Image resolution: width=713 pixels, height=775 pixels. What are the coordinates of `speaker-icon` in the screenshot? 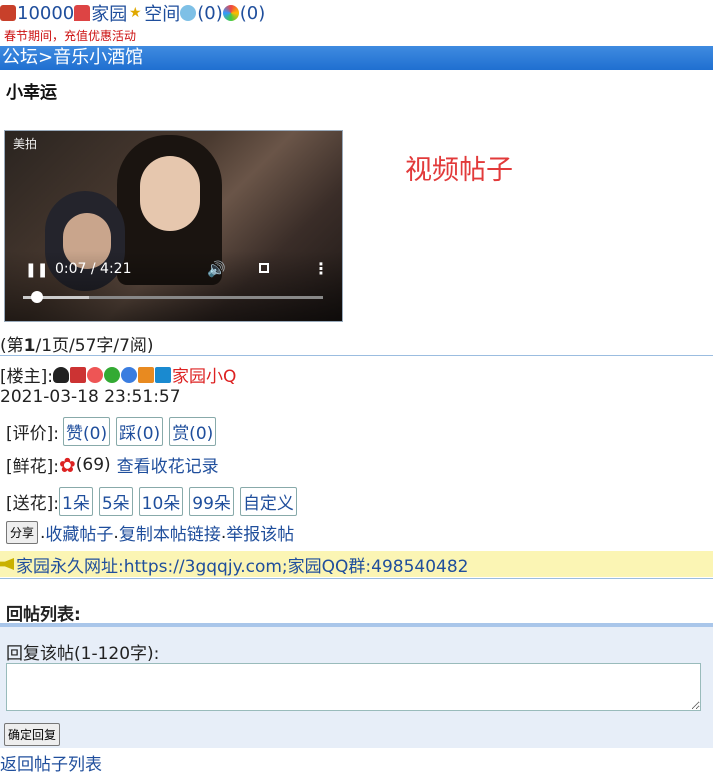 It's located at (7, 564).